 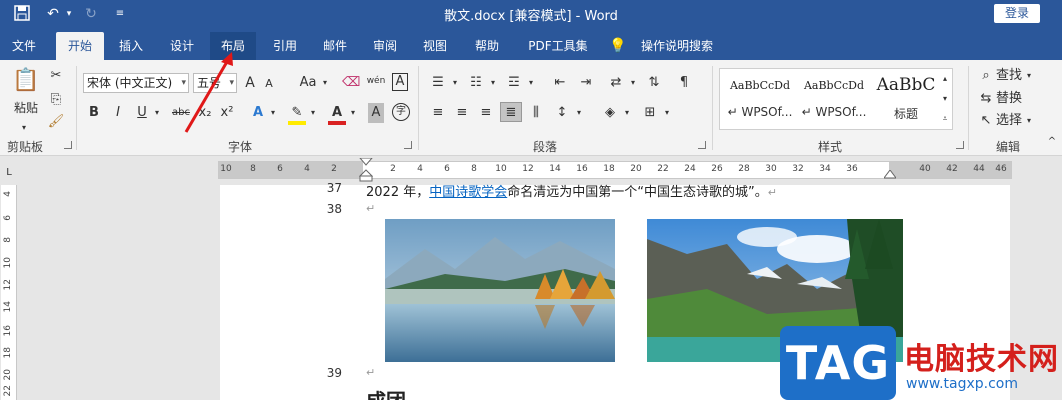 I want to click on watermark-title: 电脑技术网, so click(x=981, y=359).